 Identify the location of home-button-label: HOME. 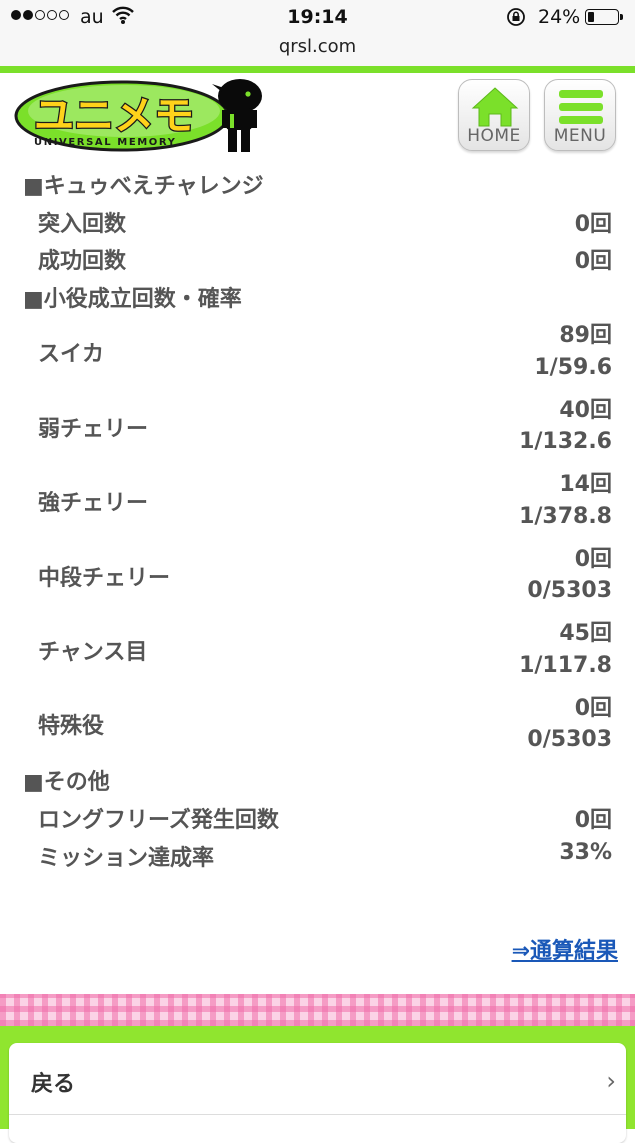
(494, 136).